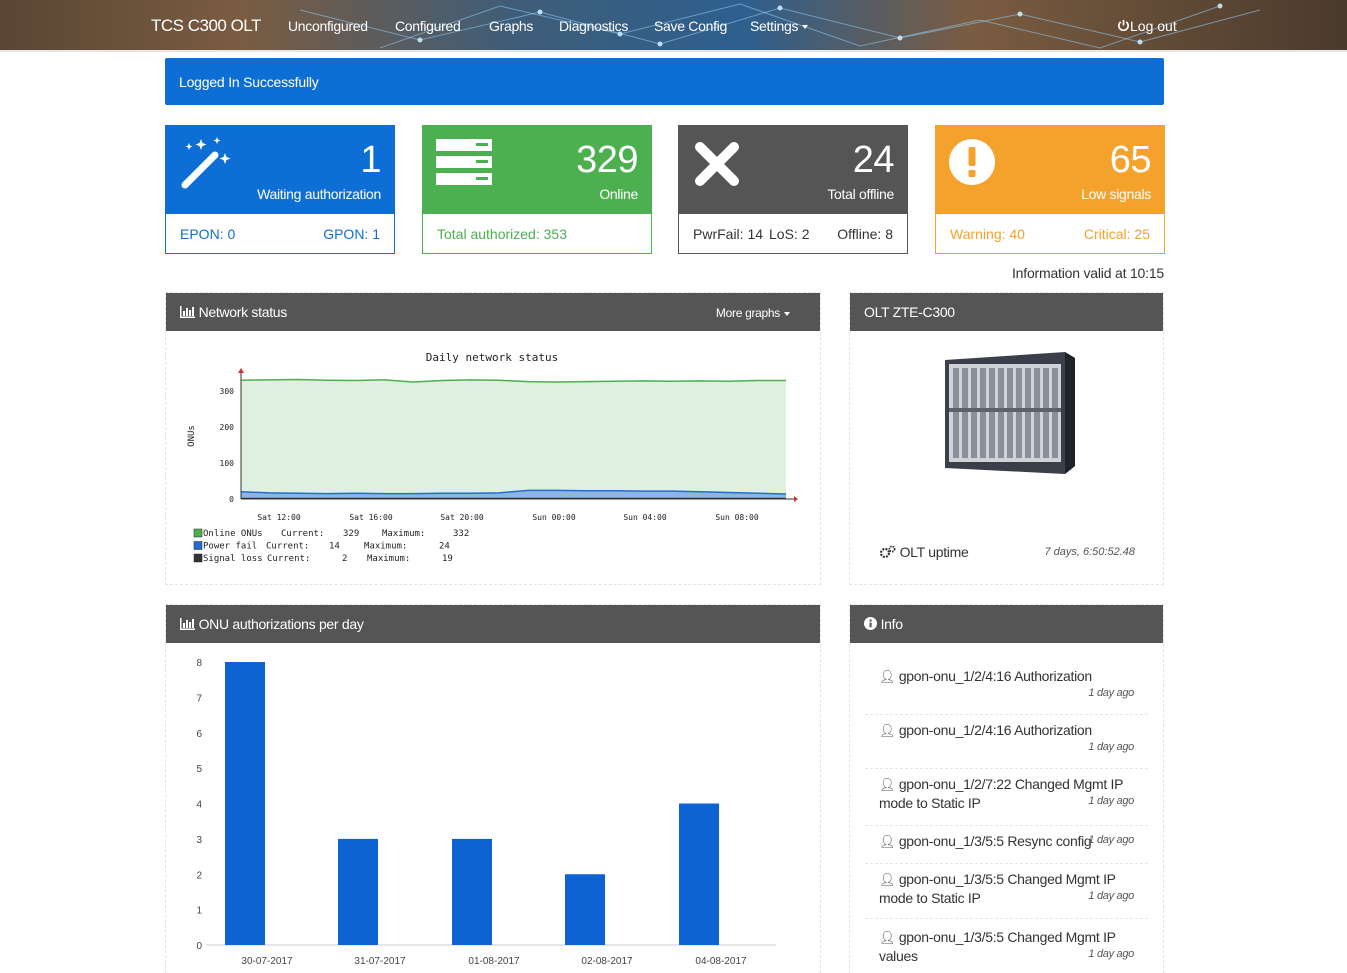 The height and width of the screenshot is (973, 1347). Describe the element at coordinates (280, 234) in the screenshot. I see `card-bottom: EPON: 0 GPON: 1` at that location.